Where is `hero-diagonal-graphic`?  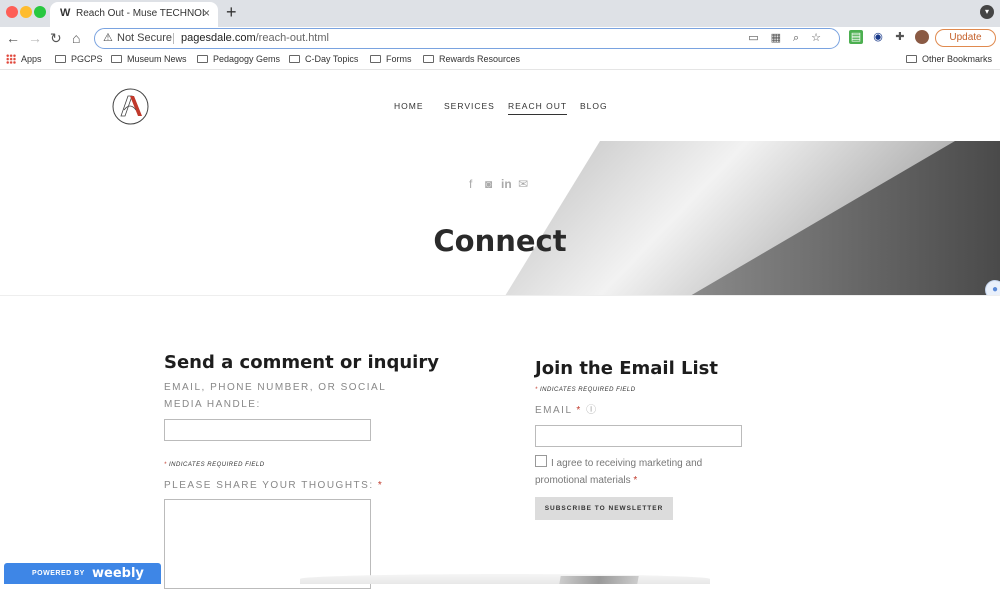 hero-diagonal-graphic is located at coordinates (752, 218).